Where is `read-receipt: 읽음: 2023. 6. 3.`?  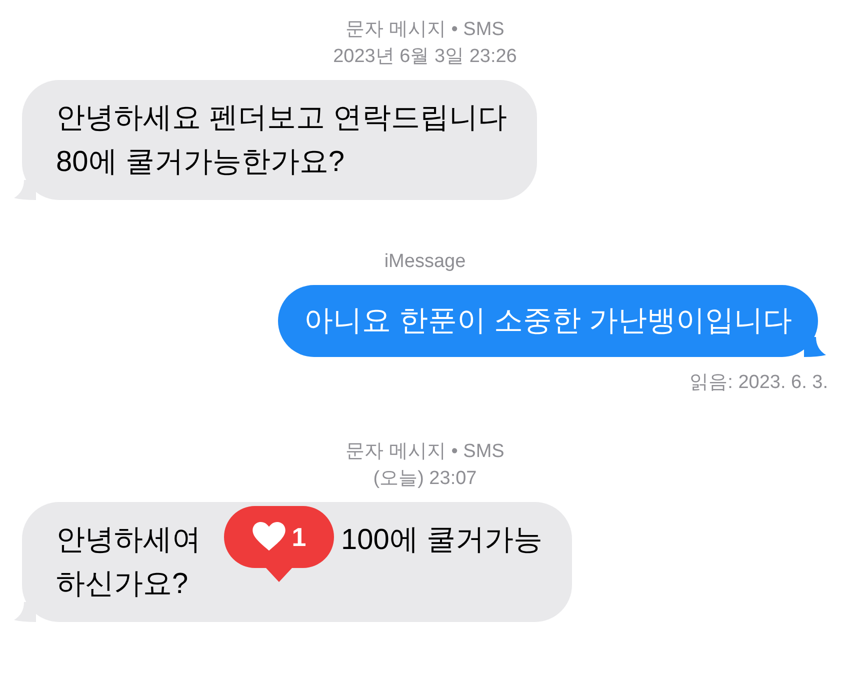
read-receipt: 읽음: 2023. 6. 3. is located at coordinates (759, 383).